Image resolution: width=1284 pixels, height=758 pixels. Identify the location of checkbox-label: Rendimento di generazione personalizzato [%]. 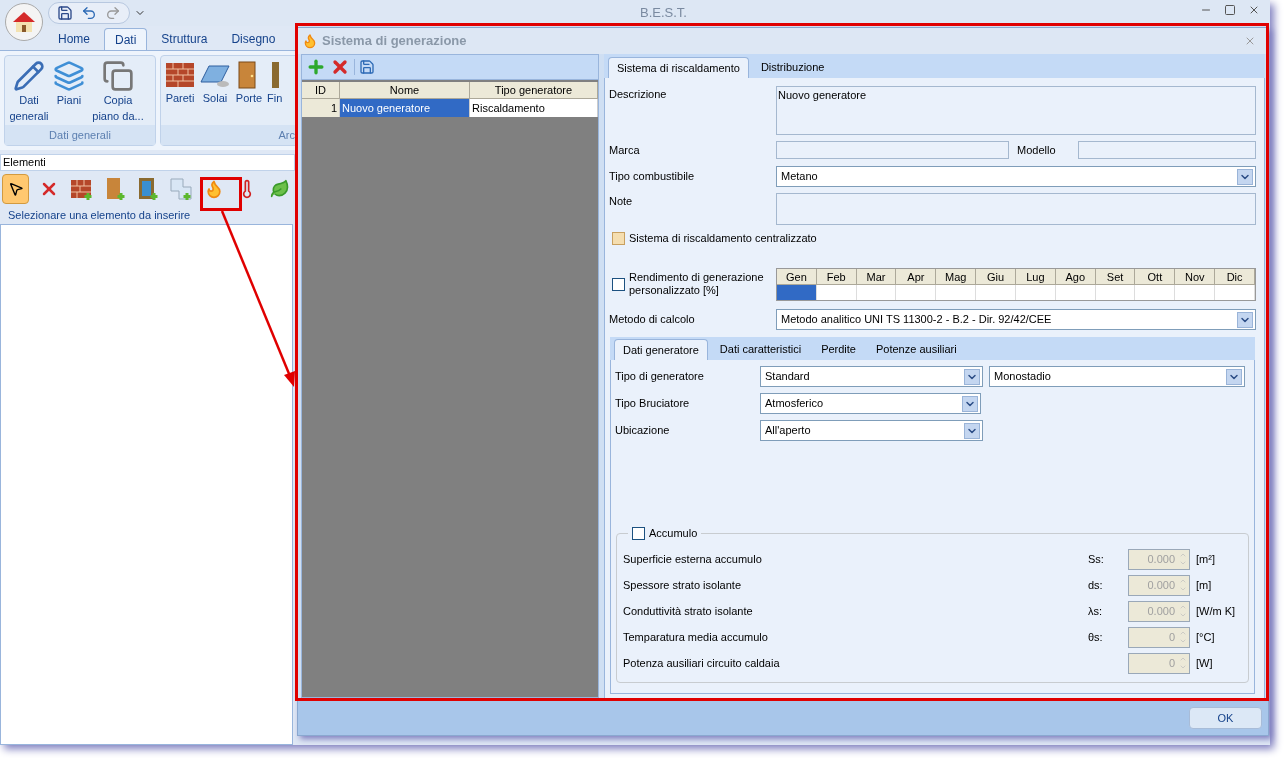
(697, 284).